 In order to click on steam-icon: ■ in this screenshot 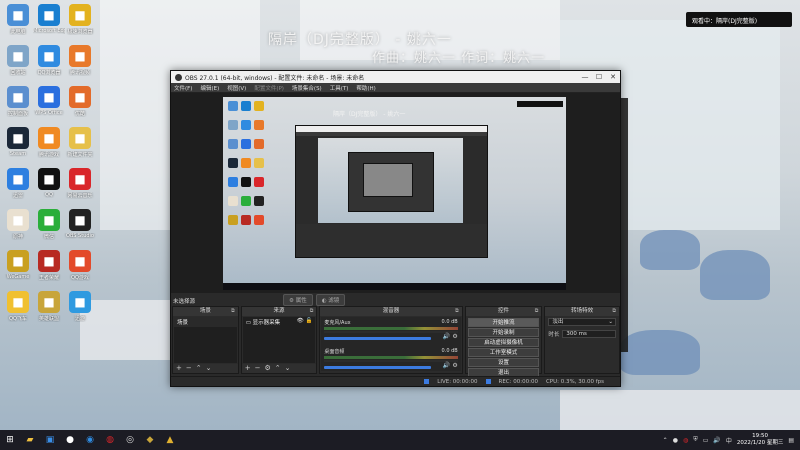, I will do `click(18, 138)`.